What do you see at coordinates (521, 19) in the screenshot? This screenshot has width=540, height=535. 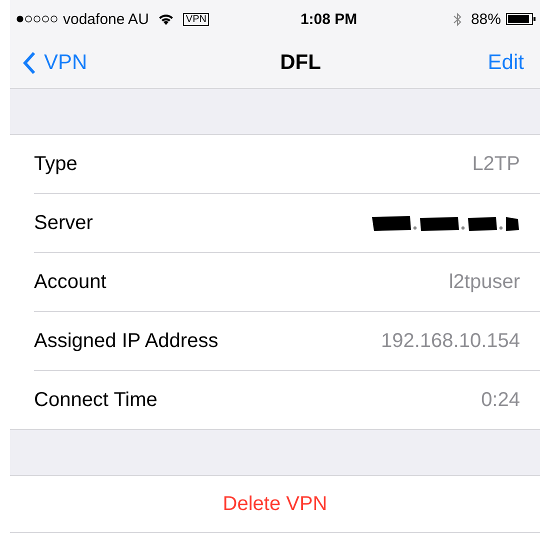 I see `battery-icon` at bounding box center [521, 19].